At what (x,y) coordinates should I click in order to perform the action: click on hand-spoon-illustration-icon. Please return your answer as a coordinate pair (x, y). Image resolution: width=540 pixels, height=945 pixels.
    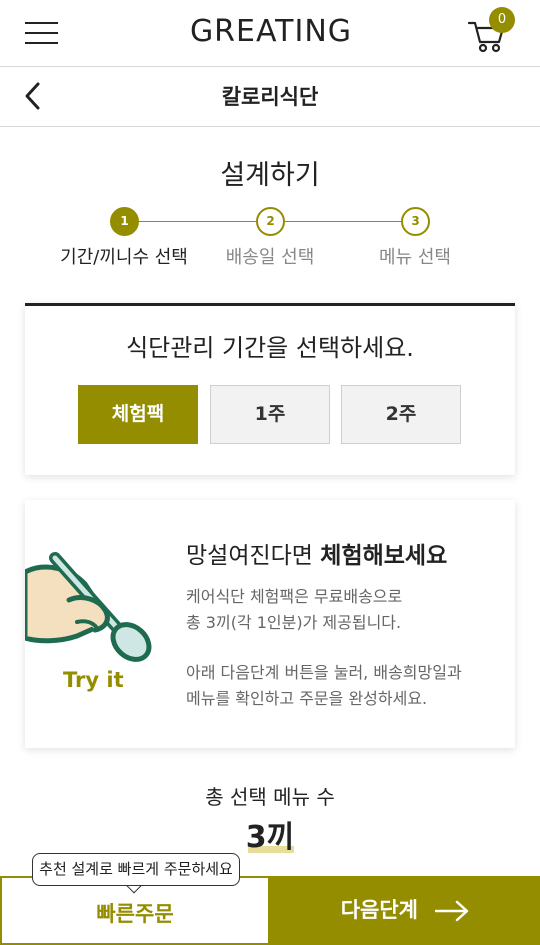
    Looking at the image, I should click on (88, 607).